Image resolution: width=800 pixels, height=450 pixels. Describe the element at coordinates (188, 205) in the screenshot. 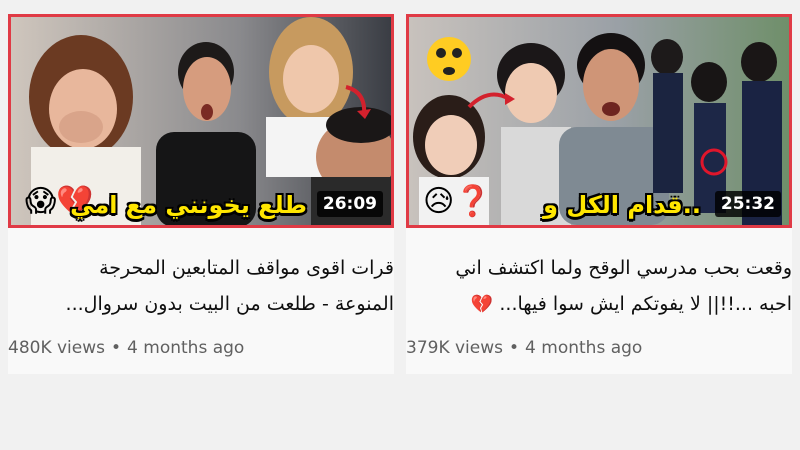

I see `thumbnail-caption: طلع يخونني مع امي` at that location.